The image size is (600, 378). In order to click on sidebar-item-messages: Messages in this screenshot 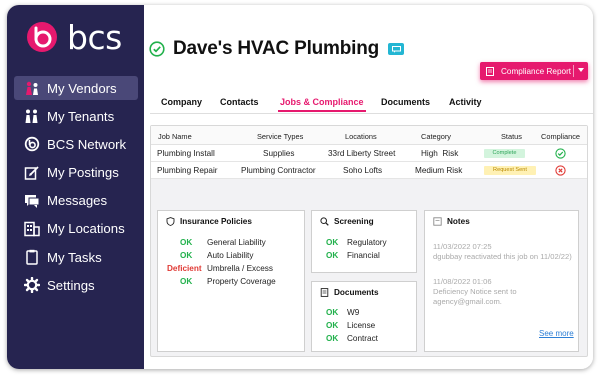, I will do `click(76, 201)`.